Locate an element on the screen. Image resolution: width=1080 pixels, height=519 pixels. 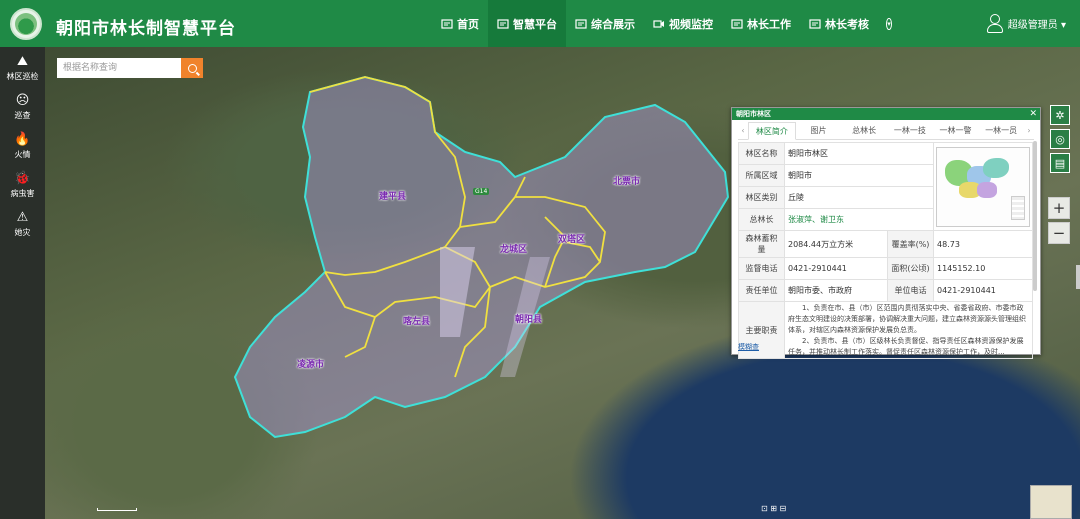
close-icon: ✕ is located at coordinates (1033, 114).